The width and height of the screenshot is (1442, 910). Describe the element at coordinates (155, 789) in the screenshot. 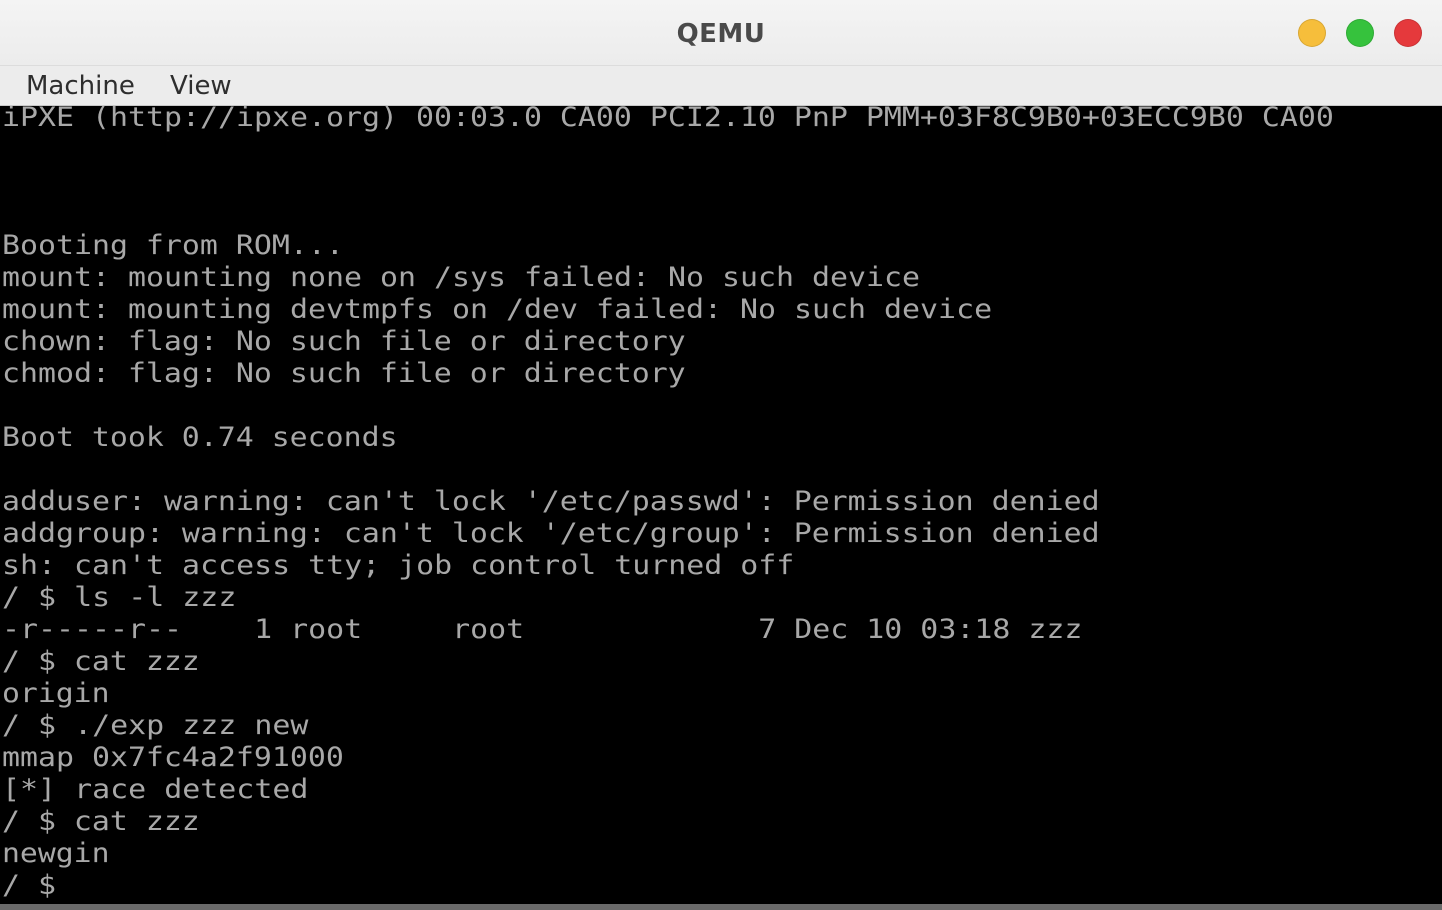

I see `console-line: [*] race detected` at that location.